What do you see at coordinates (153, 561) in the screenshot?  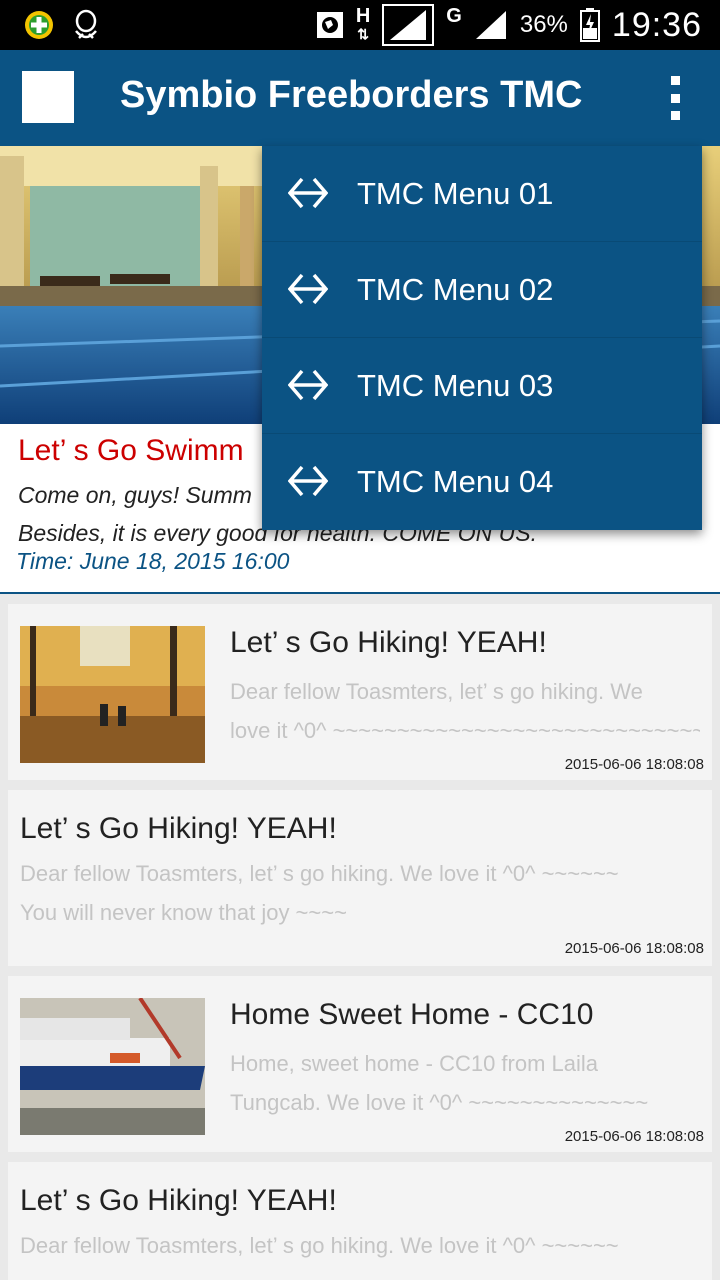 I see `featured-time: Time: June 18, 2015 16:00` at bounding box center [153, 561].